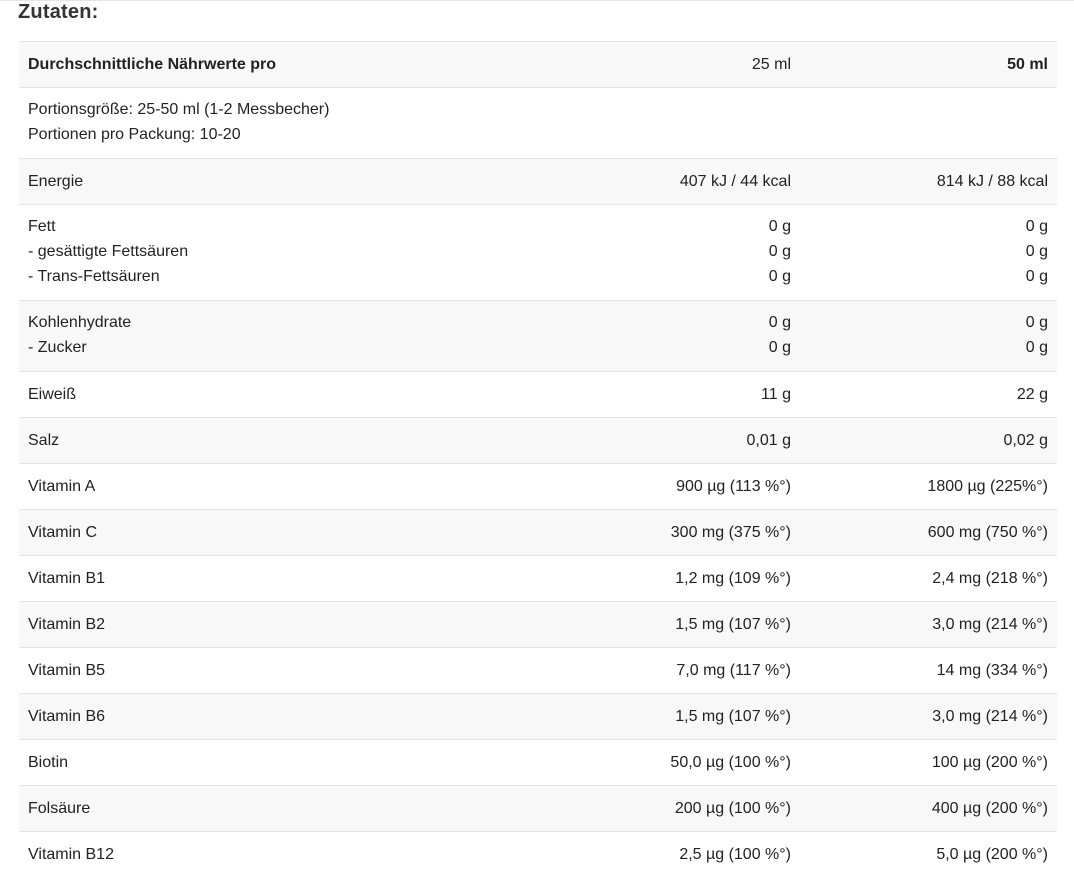 This screenshot has width=1074, height=873. I want to click on values-50ml-carbs: 0 g 0 g, so click(924, 336).